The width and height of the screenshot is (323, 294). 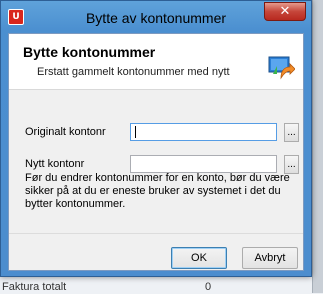 What do you see at coordinates (55, 164) in the screenshot?
I see `new-account-label: Nytt kontonr` at bounding box center [55, 164].